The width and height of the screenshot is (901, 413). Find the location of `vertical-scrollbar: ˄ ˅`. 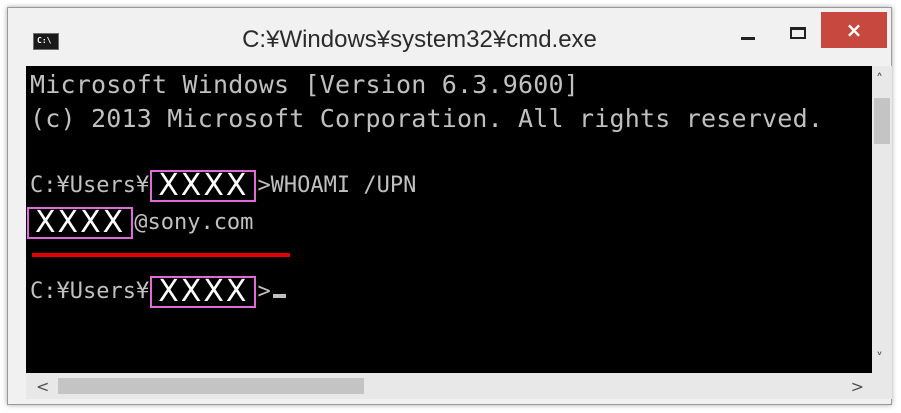

vertical-scrollbar: ˄ ˅ is located at coordinates (882, 219).